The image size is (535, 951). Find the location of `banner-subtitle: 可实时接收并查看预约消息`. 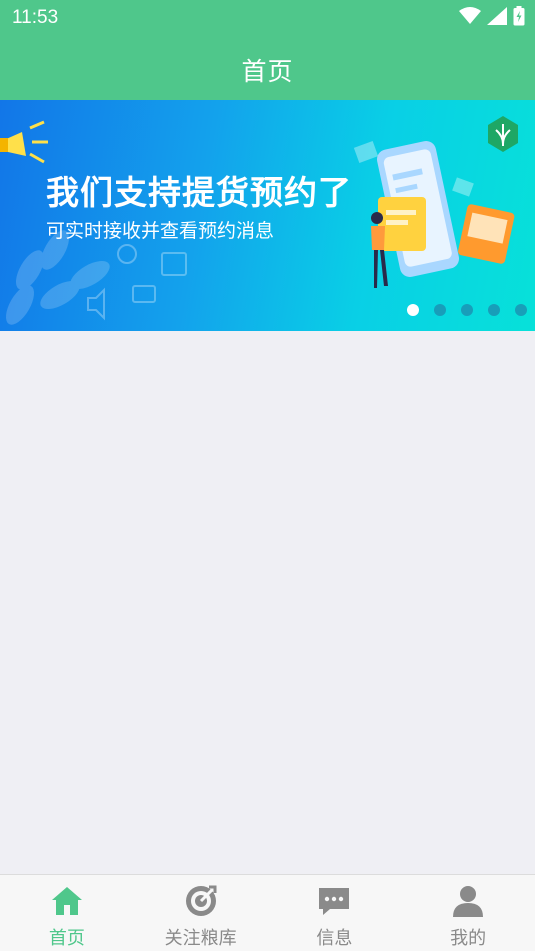

banner-subtitle: 可实时接收并查看预约消息 is located at coordinates (160, 231).